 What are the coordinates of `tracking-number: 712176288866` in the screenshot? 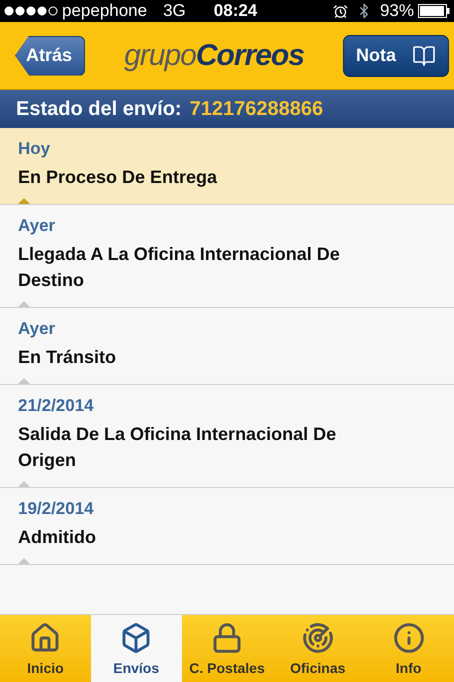 It's located at (257, 109).